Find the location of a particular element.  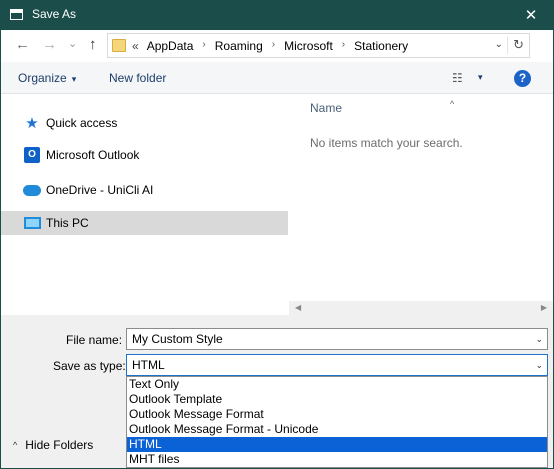

close-icon: ✕ is located at coordinates (531, 15).